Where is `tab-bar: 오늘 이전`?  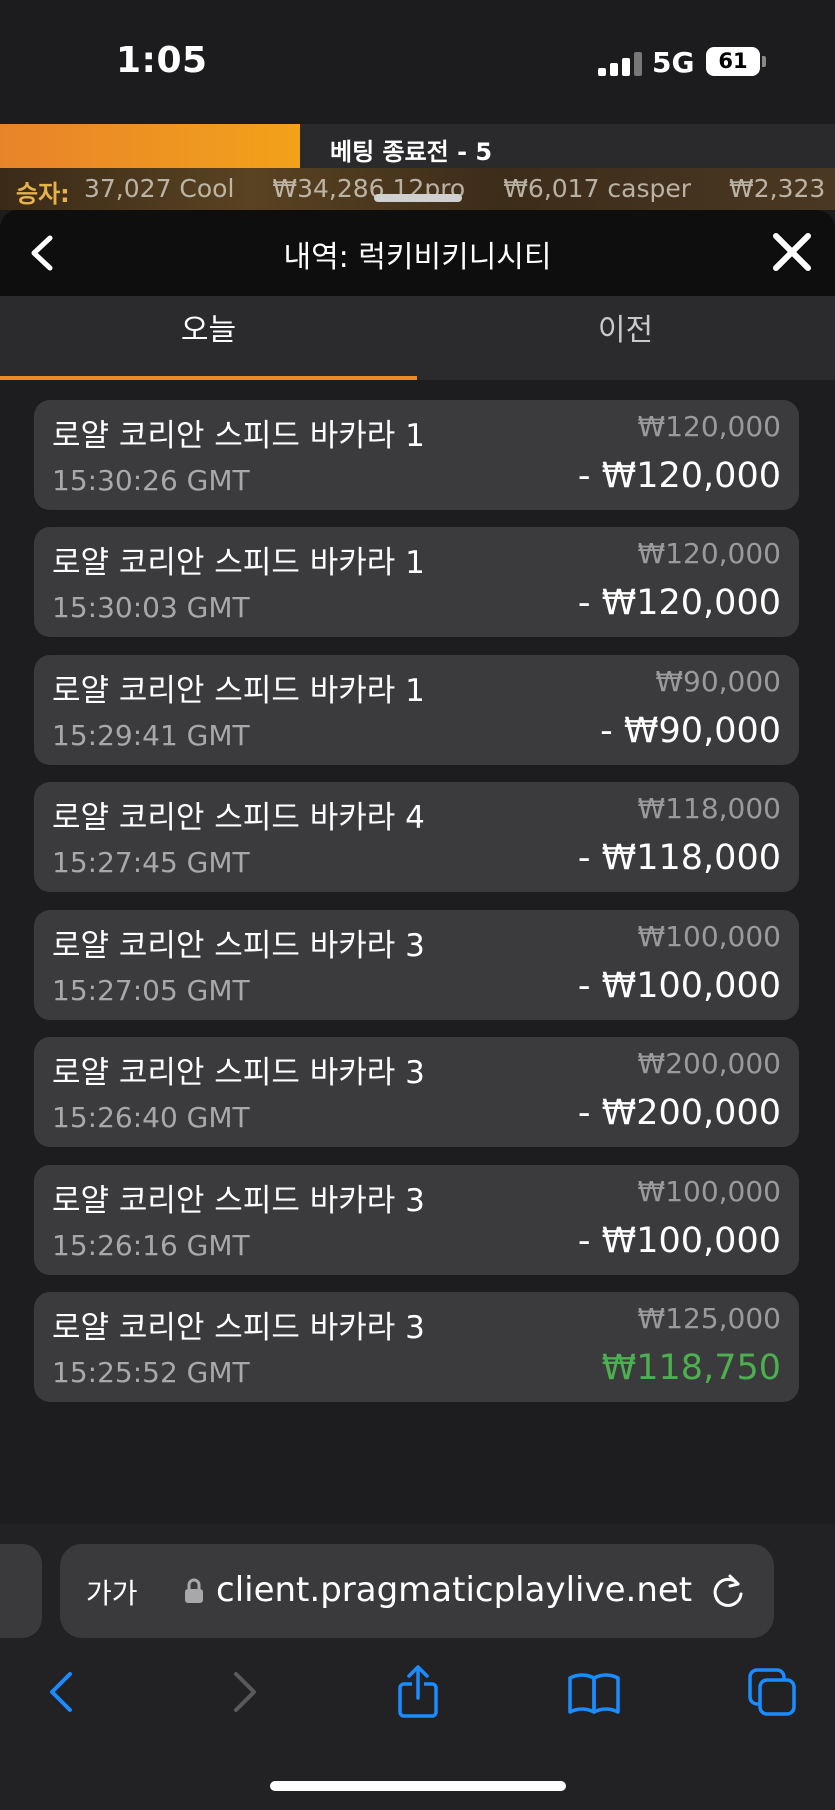
tab-bar: 오늘 이전 is located at coordinates (417, 338).